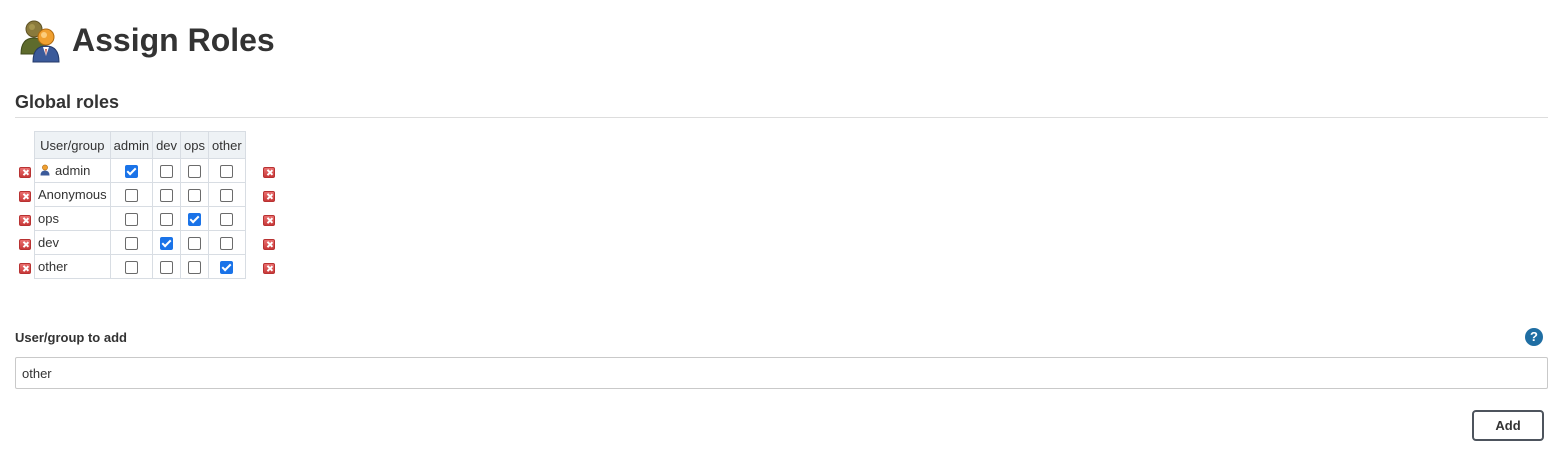 Image resolution: width=1550 pixels, height=457 pixels. Describe the element at coordinates (167, 268) in the screenshot. I see `role-checkbox-other-dev` at that location.